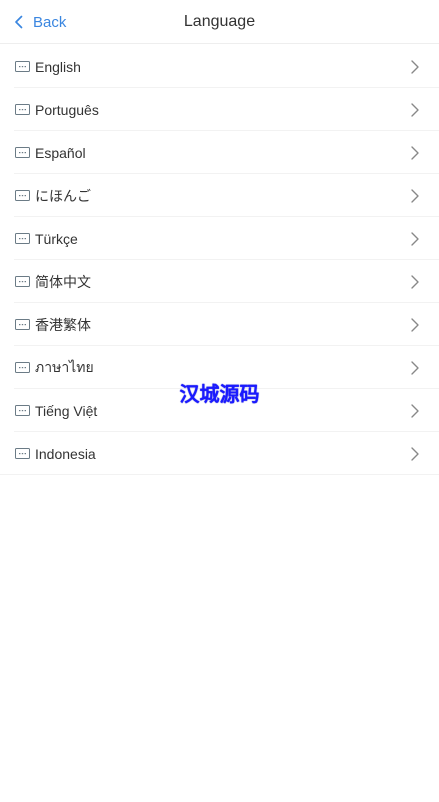 The height and width of the screenshot is (802, 439). Describe the element at coordinates (60, 152) in the screenshot. I see `language-label: Español` at that location.